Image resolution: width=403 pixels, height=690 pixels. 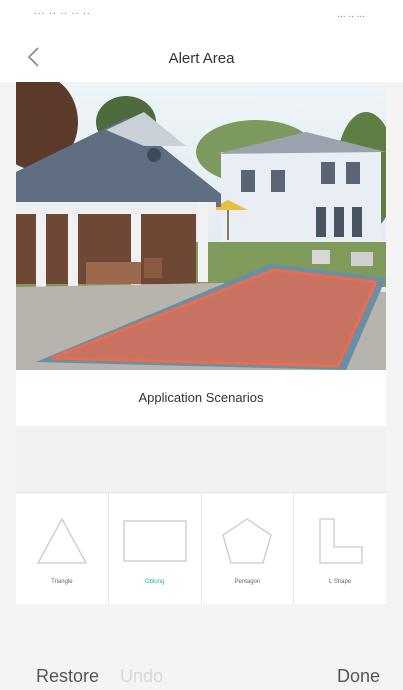 I want to click on scenario-header: Application Scenarios, so click(x=201, y=398).